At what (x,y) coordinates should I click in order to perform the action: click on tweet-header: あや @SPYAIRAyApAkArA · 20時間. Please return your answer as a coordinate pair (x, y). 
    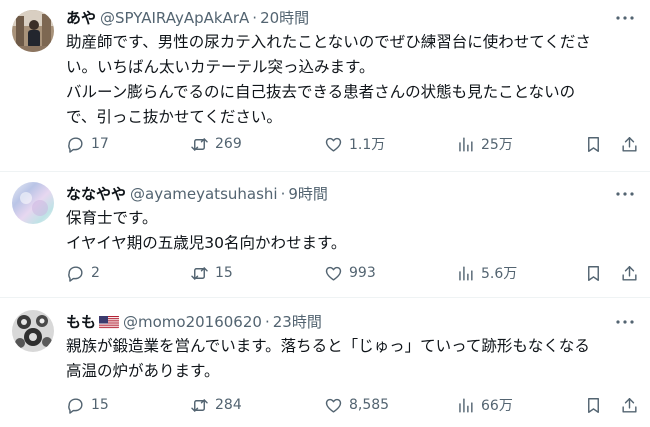
    Looking at the image, I should click on (187, 18).